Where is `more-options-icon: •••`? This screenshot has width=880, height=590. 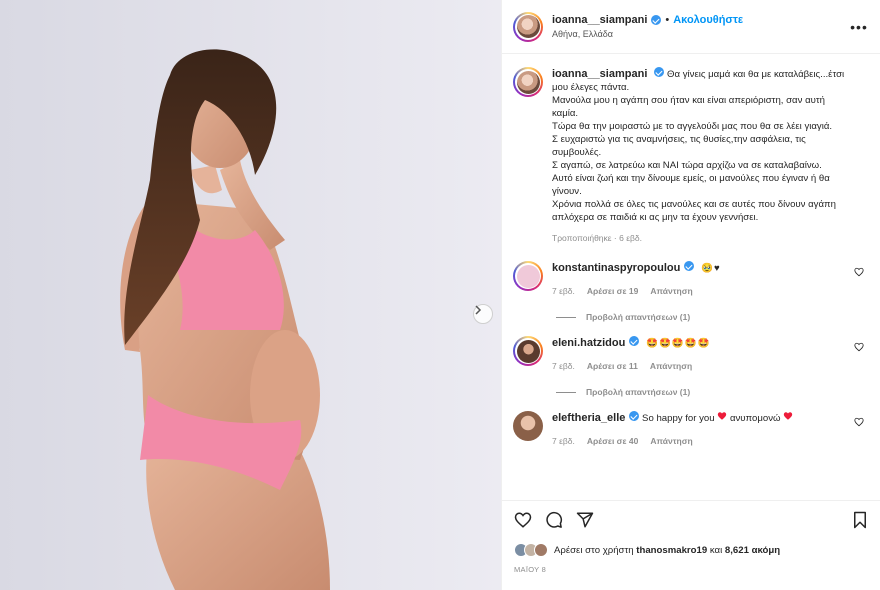 more-options-icon: ••• is located at coordinates (859, 27).